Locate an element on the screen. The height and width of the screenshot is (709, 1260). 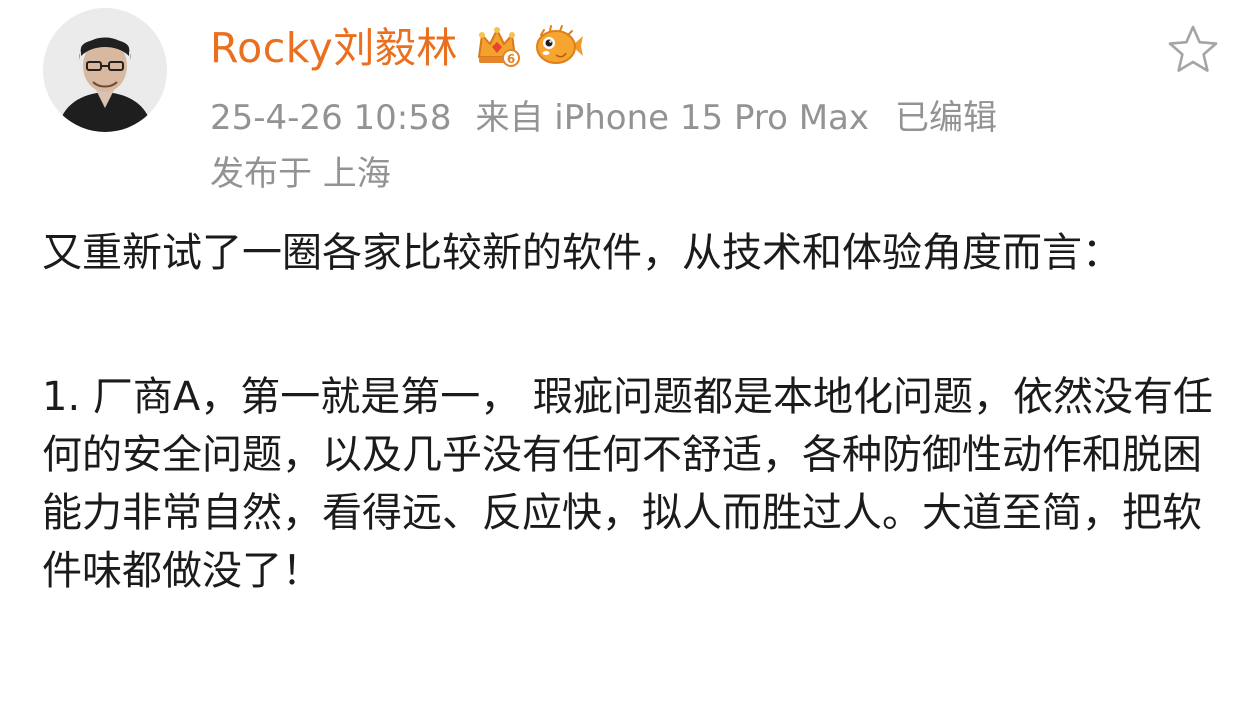
favorite-star-icon is located at coordinates (1193, 50).